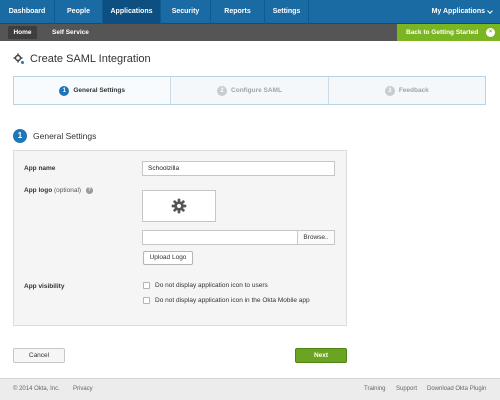 Image resolution: width=500 pixels, height=400 pixels. What do you see at coordinates (220, 237) in the screenshot?
I see `logo-file-path-input` at bounding box center [220, 237].